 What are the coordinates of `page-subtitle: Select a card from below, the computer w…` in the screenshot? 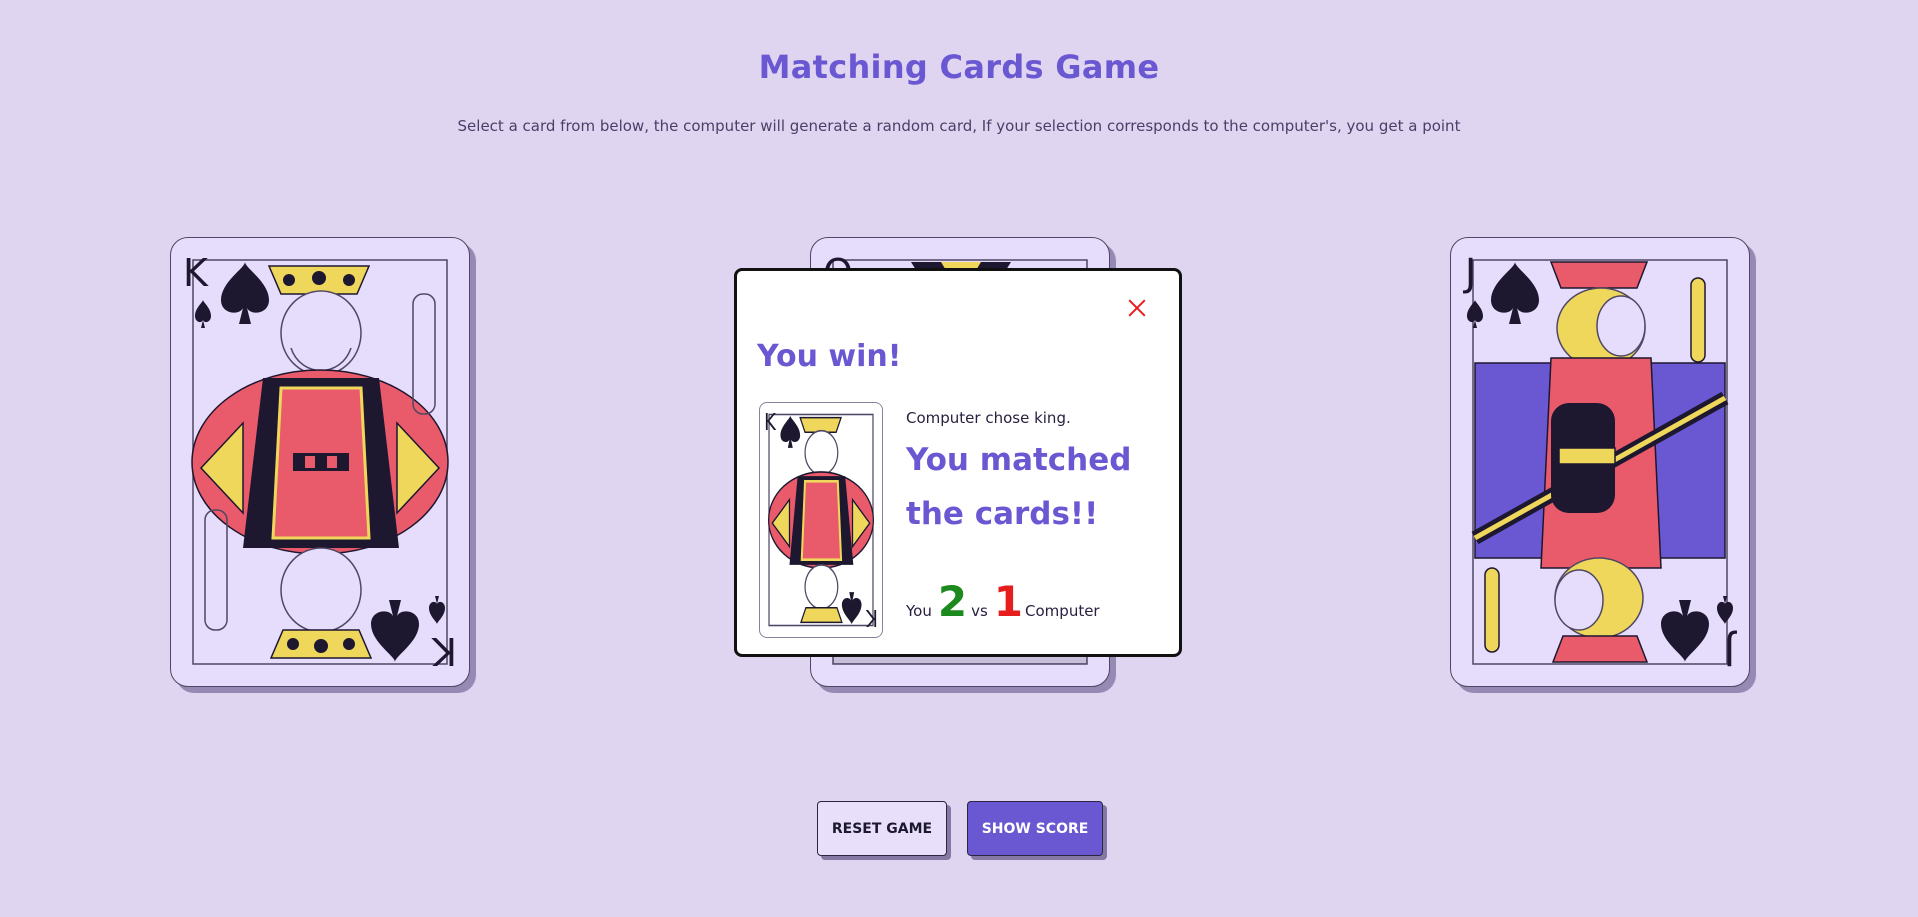 It's located at (959, 126).